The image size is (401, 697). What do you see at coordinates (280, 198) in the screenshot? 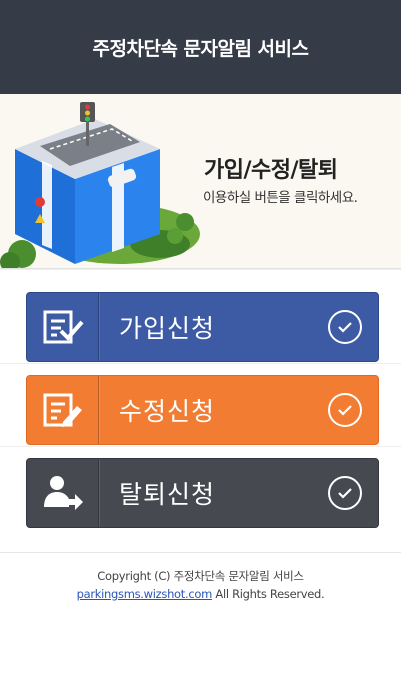
I see `banner-subtitle: 이용하실 버튼을 클릭하세요.` at bounding box center [280, 198].